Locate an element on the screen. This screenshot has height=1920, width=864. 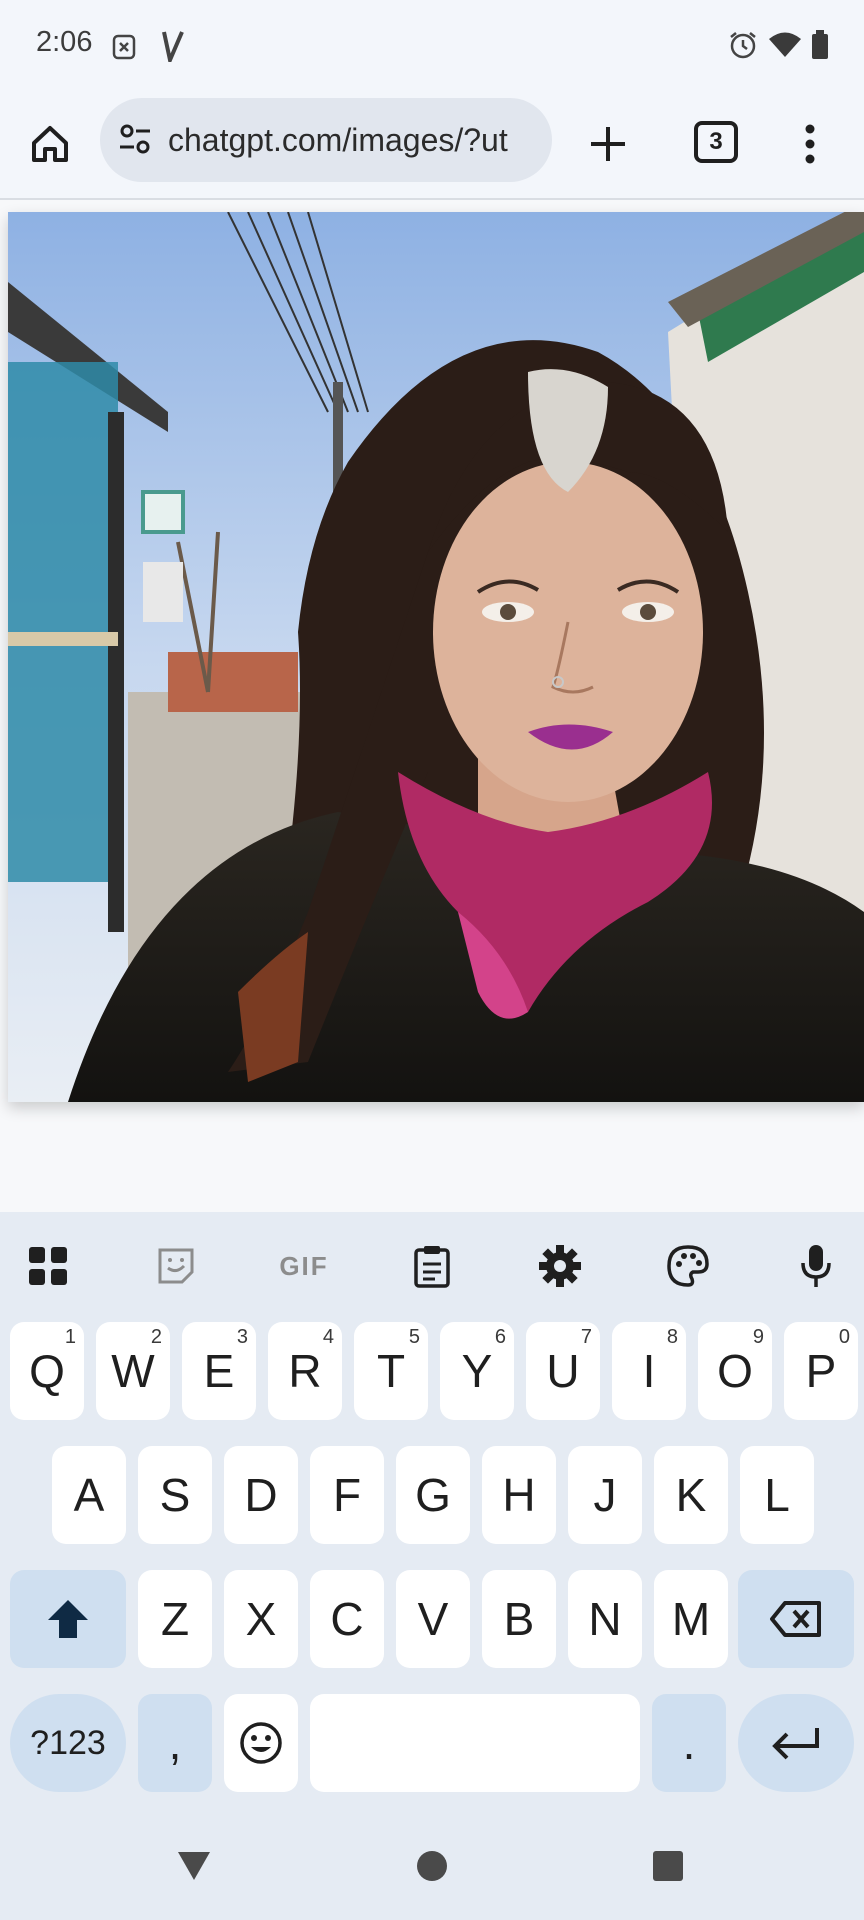
key-g: G is located at coordinates (433, 1495).